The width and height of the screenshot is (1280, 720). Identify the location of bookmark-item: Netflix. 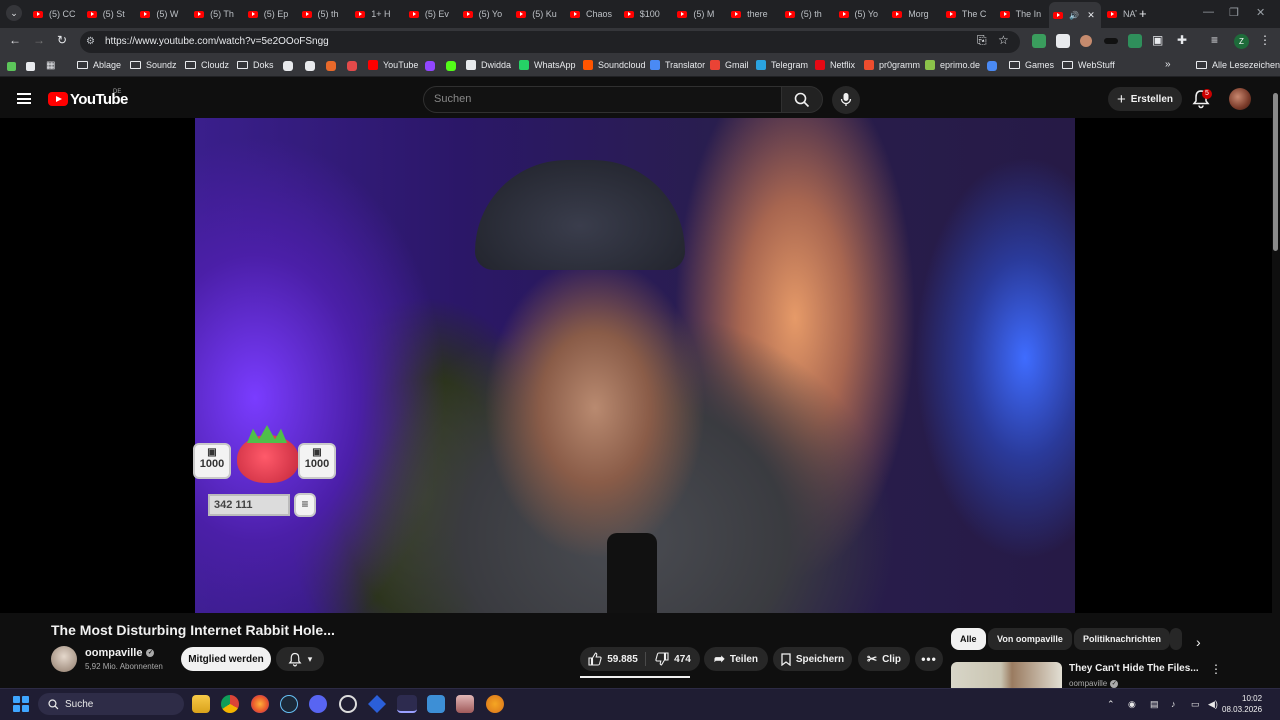
(835, 65).